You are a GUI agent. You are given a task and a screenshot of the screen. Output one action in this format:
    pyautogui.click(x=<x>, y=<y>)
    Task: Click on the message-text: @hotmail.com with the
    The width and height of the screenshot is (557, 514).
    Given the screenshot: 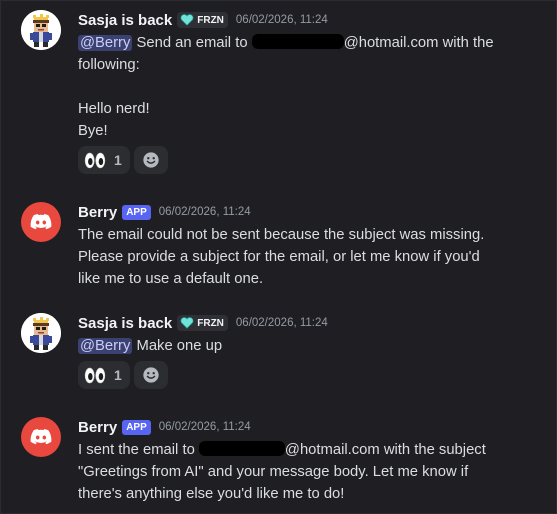 What is the action you would take?
    pyautogui.click(x=418, y=43)
    